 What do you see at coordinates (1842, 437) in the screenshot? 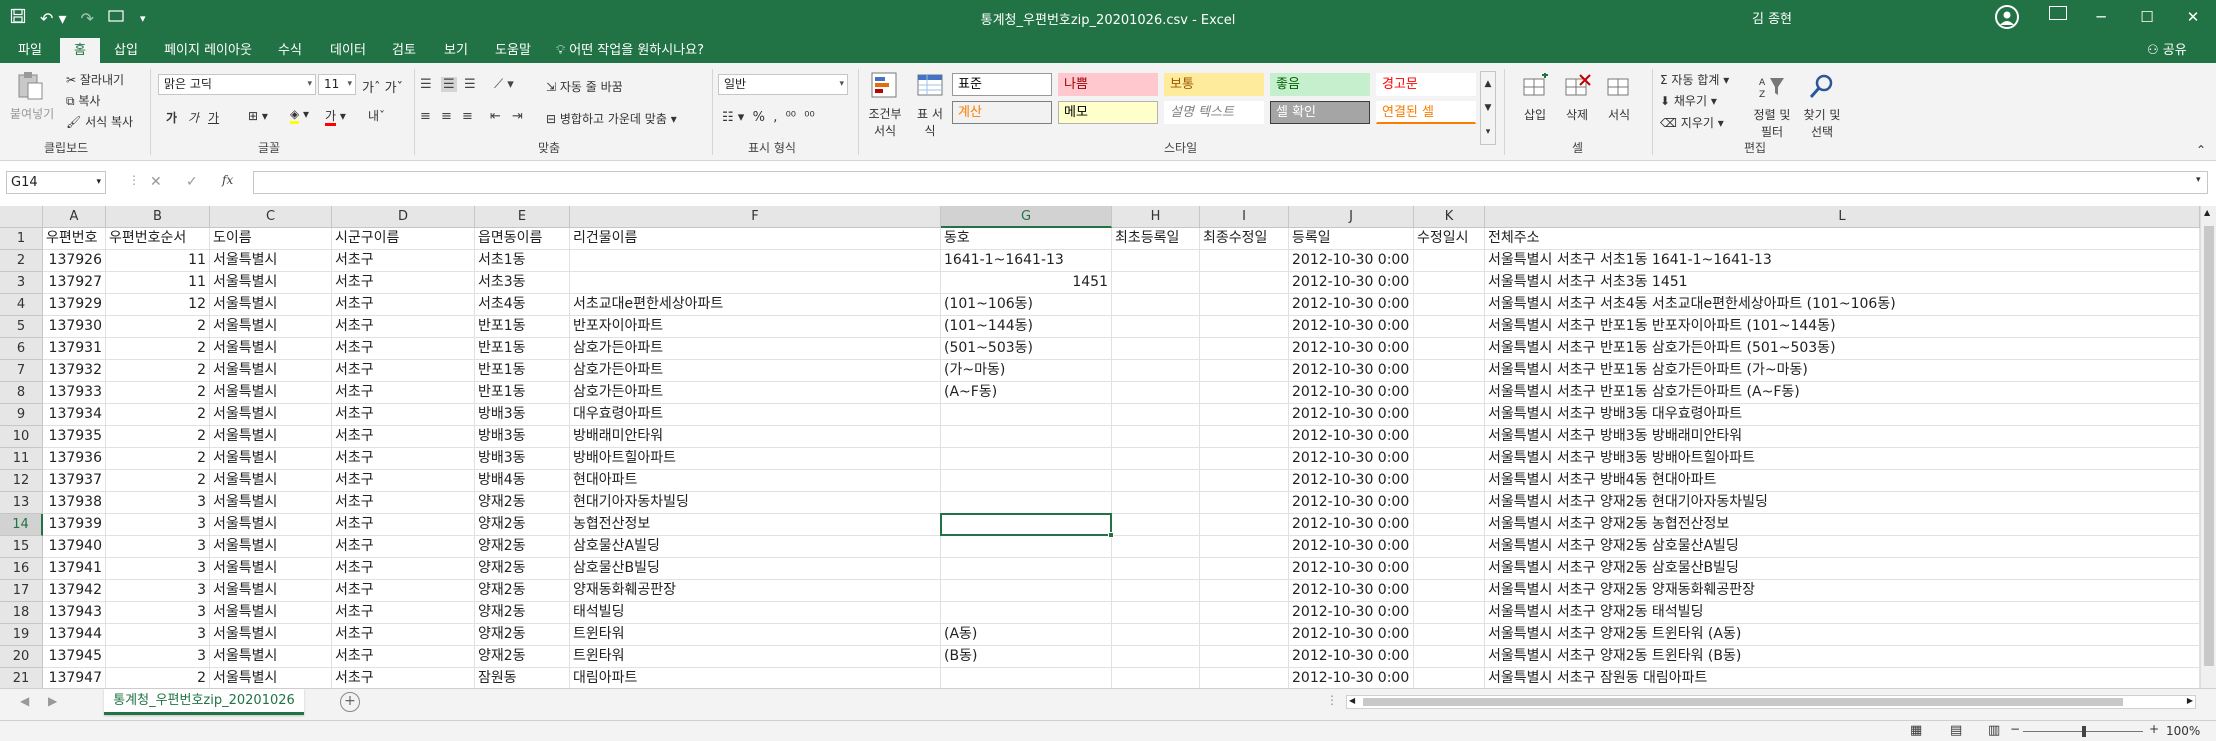
I see `table-cell: 서울특별시 서초구 방배3동 방배래미안타워` at bounding box center [1842, 437].